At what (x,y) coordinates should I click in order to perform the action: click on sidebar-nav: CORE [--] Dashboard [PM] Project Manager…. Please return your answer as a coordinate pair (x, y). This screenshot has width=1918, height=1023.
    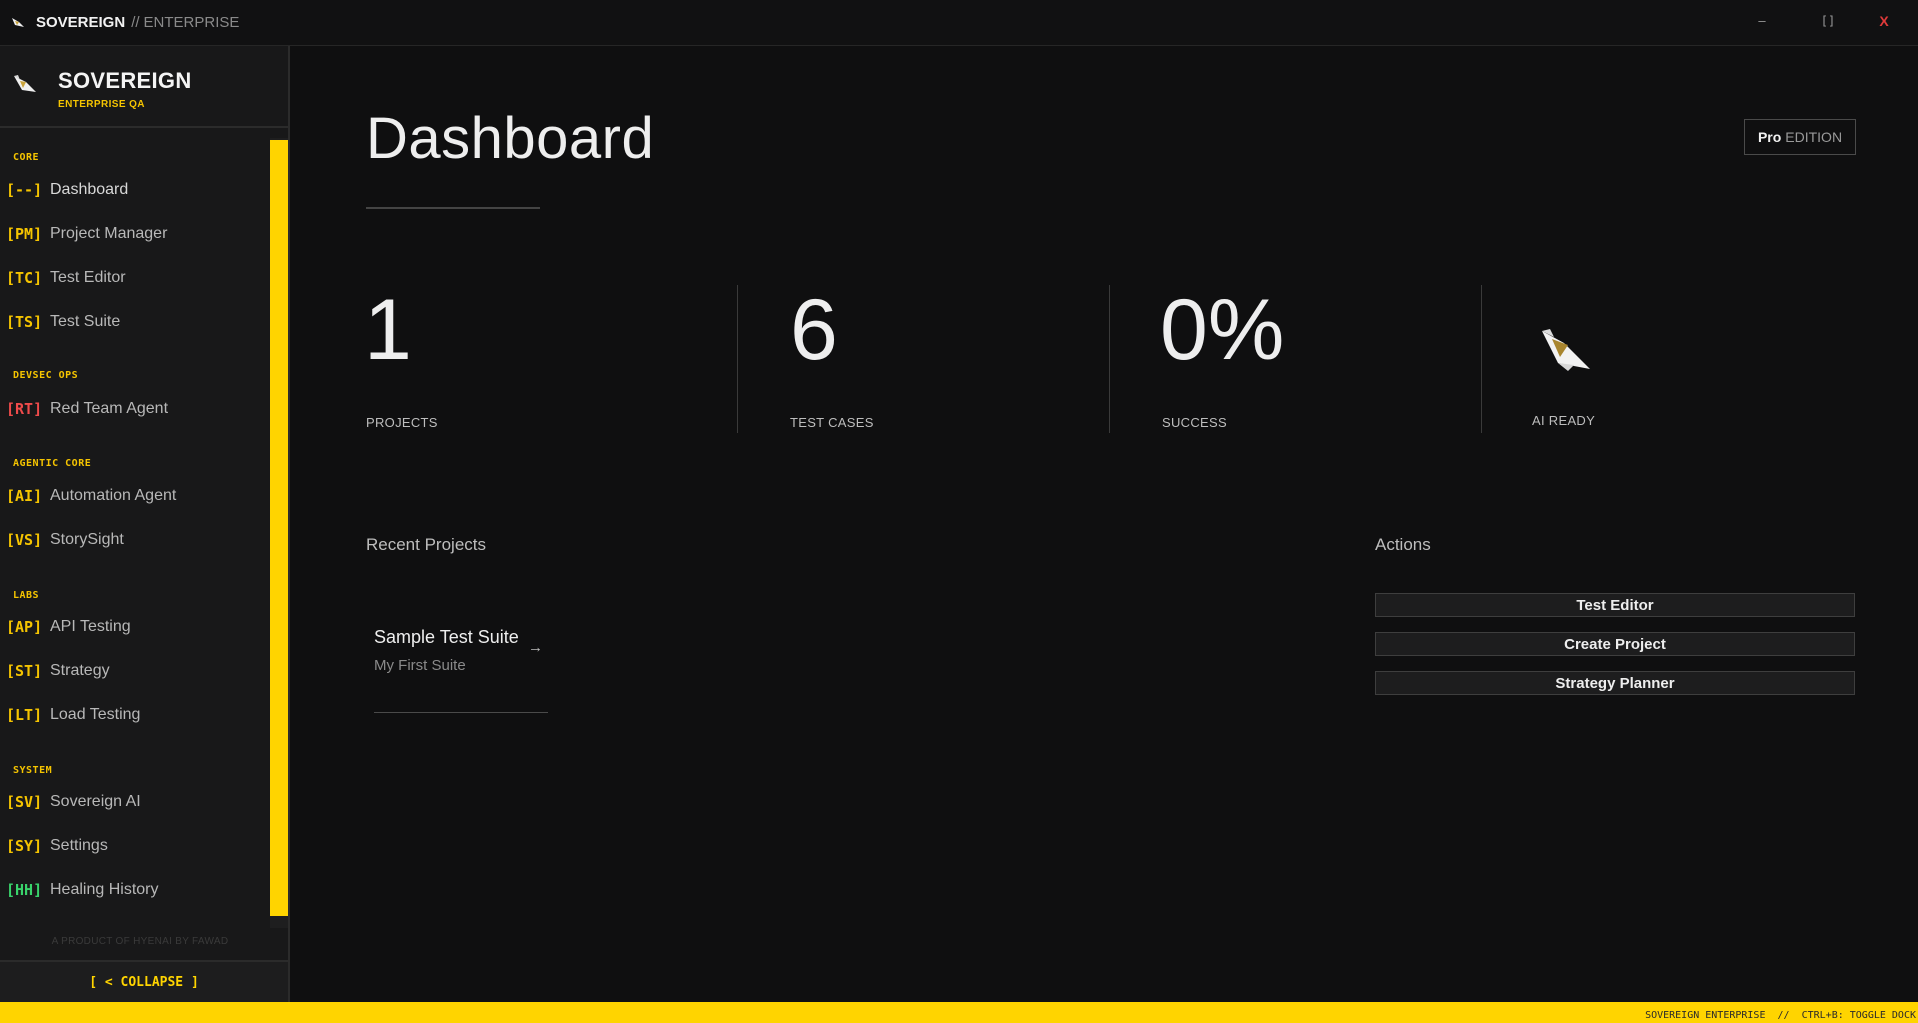
    Looking at the image, I should click on (135, 525).